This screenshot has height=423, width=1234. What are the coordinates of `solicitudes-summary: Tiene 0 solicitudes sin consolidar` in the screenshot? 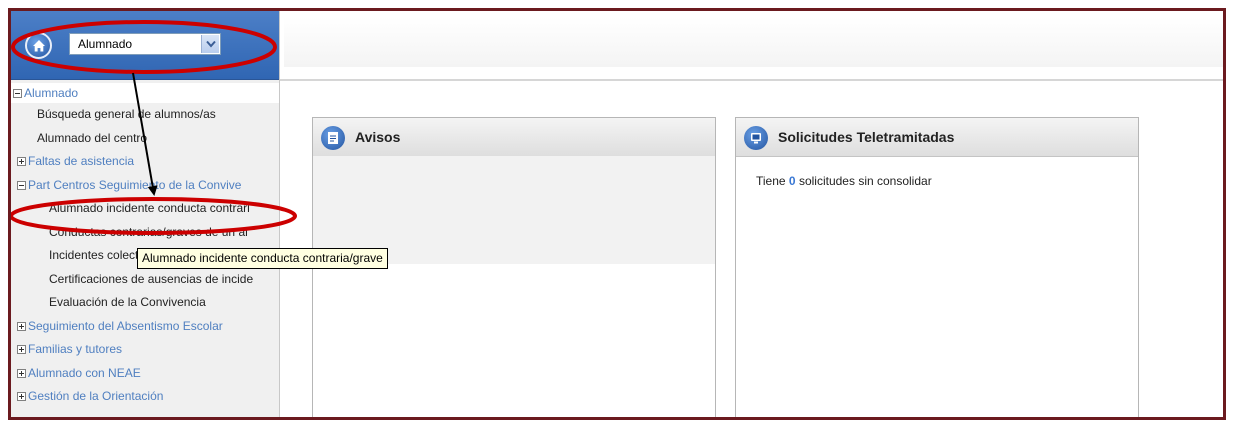 It's located at (844, 181).